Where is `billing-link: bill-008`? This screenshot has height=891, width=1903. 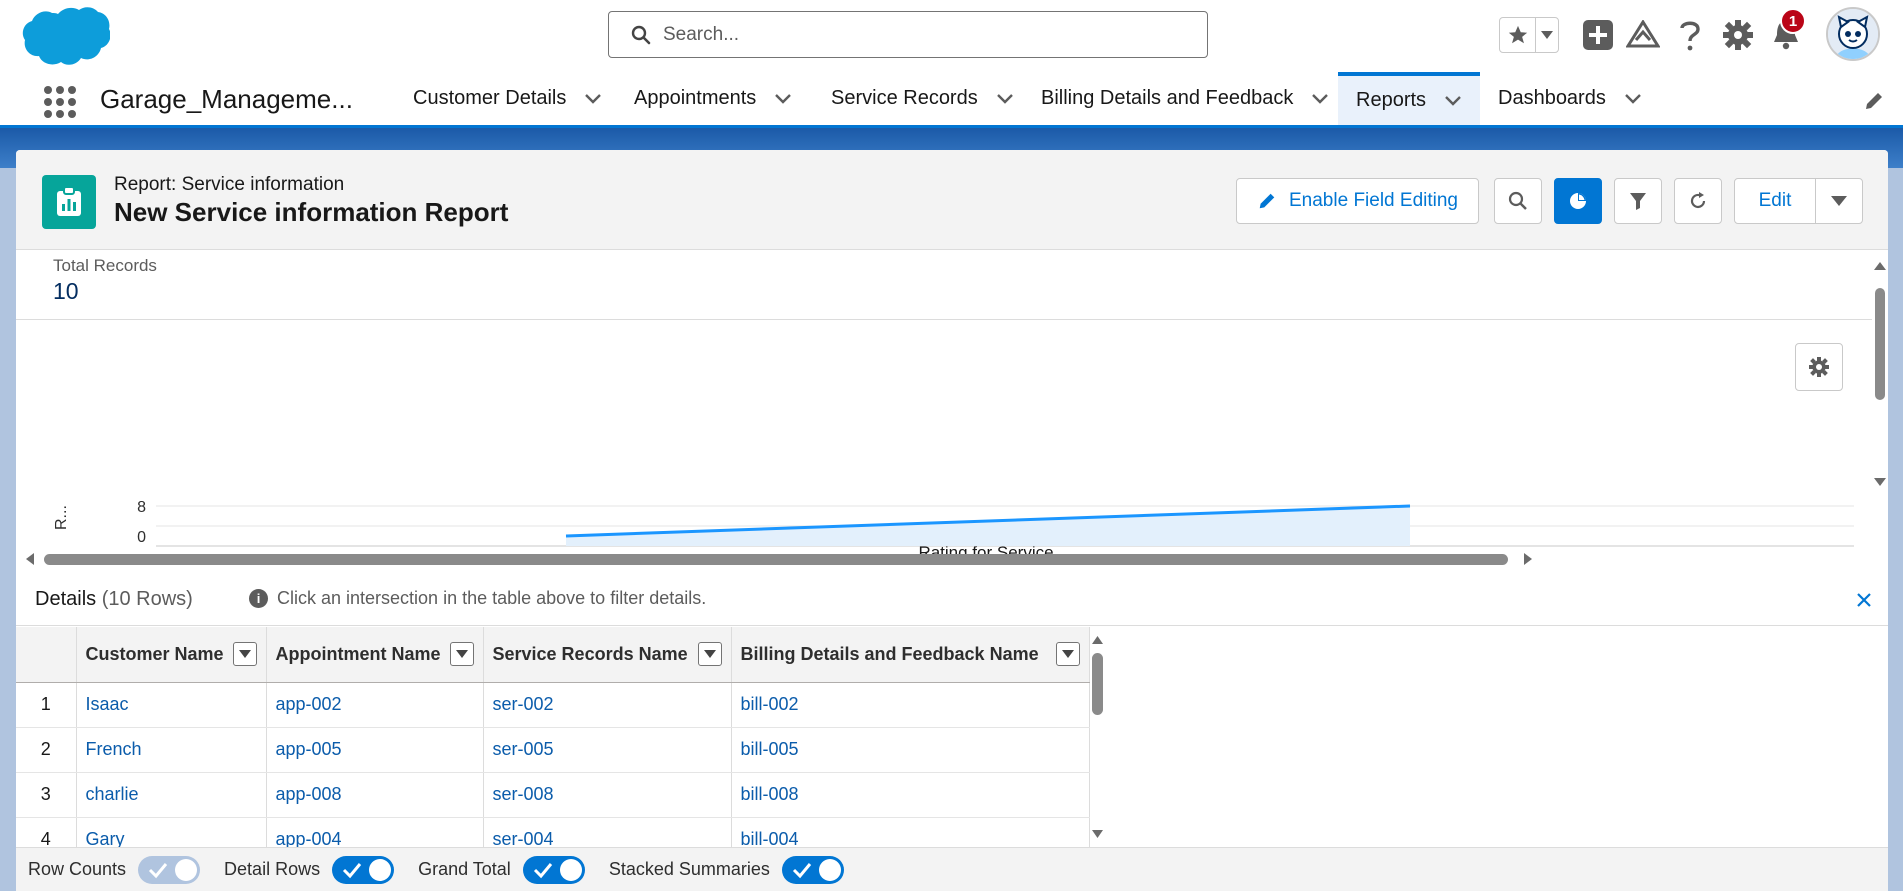
billing-link: bill-008 is located at coordinates (910, 795).